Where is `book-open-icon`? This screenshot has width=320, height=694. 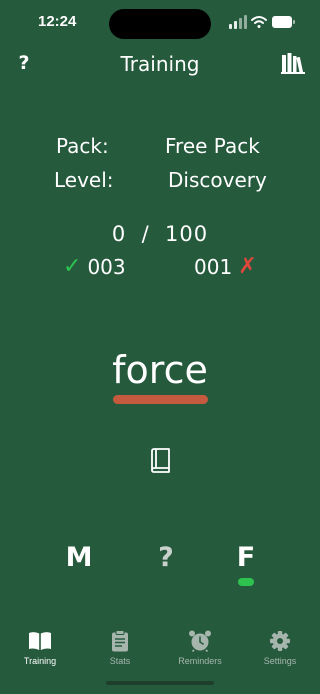
book-open-icon is located at coordinates (40, 641).